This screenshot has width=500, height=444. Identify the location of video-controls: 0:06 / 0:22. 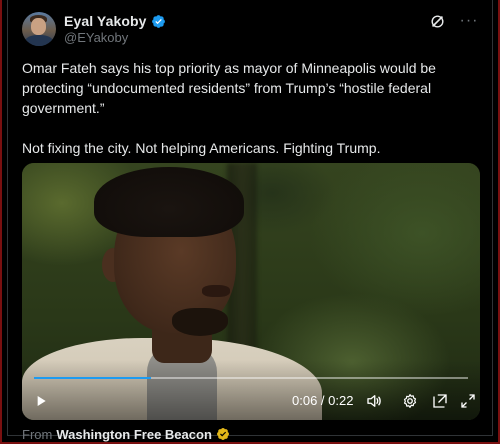
(251, 401).